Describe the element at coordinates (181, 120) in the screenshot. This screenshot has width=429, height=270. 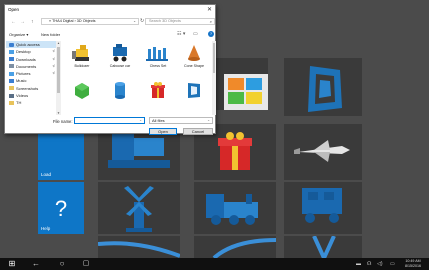
I see `file-type-select: All files ⌄` at that location.